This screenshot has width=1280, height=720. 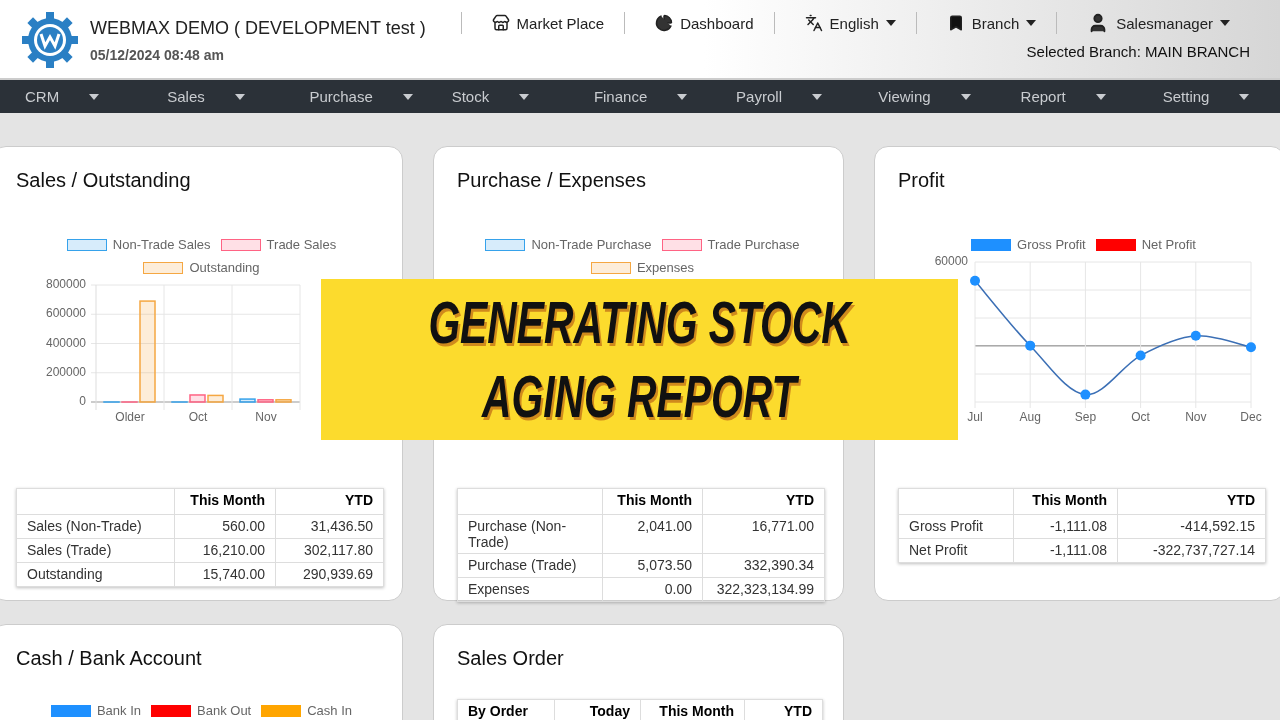 What do you see at coordinates (665, 267) in the screenshot?
I see `legend-label: Expenses` at bounding box center [665, 267].